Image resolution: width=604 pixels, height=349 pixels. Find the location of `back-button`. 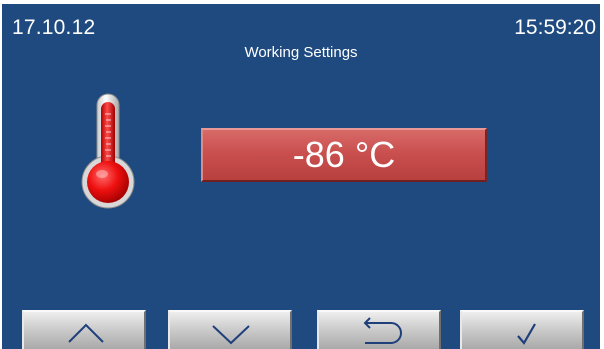

back-button is located at coordinates (379, 329).